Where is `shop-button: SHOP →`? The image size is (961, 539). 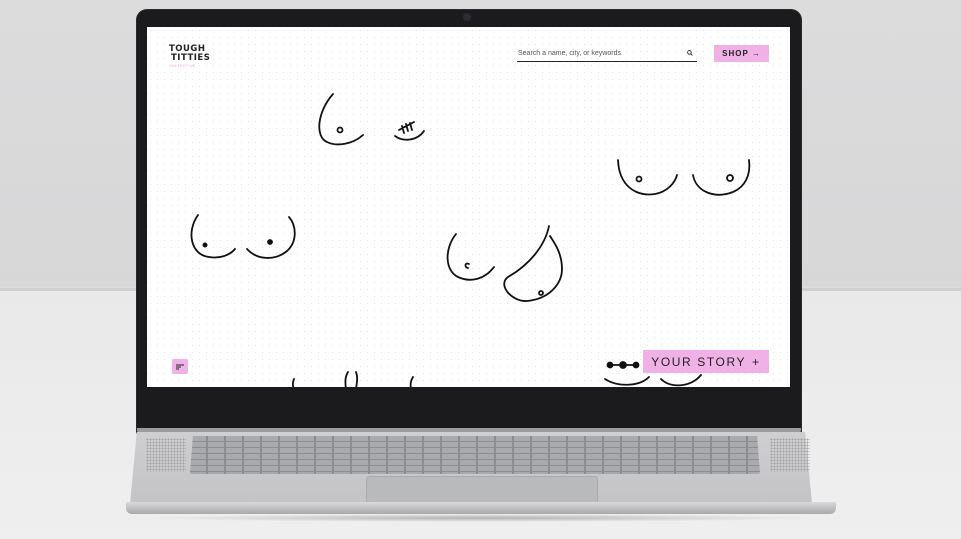 shop-button: SHOP → is located at coordinates (741, 53).